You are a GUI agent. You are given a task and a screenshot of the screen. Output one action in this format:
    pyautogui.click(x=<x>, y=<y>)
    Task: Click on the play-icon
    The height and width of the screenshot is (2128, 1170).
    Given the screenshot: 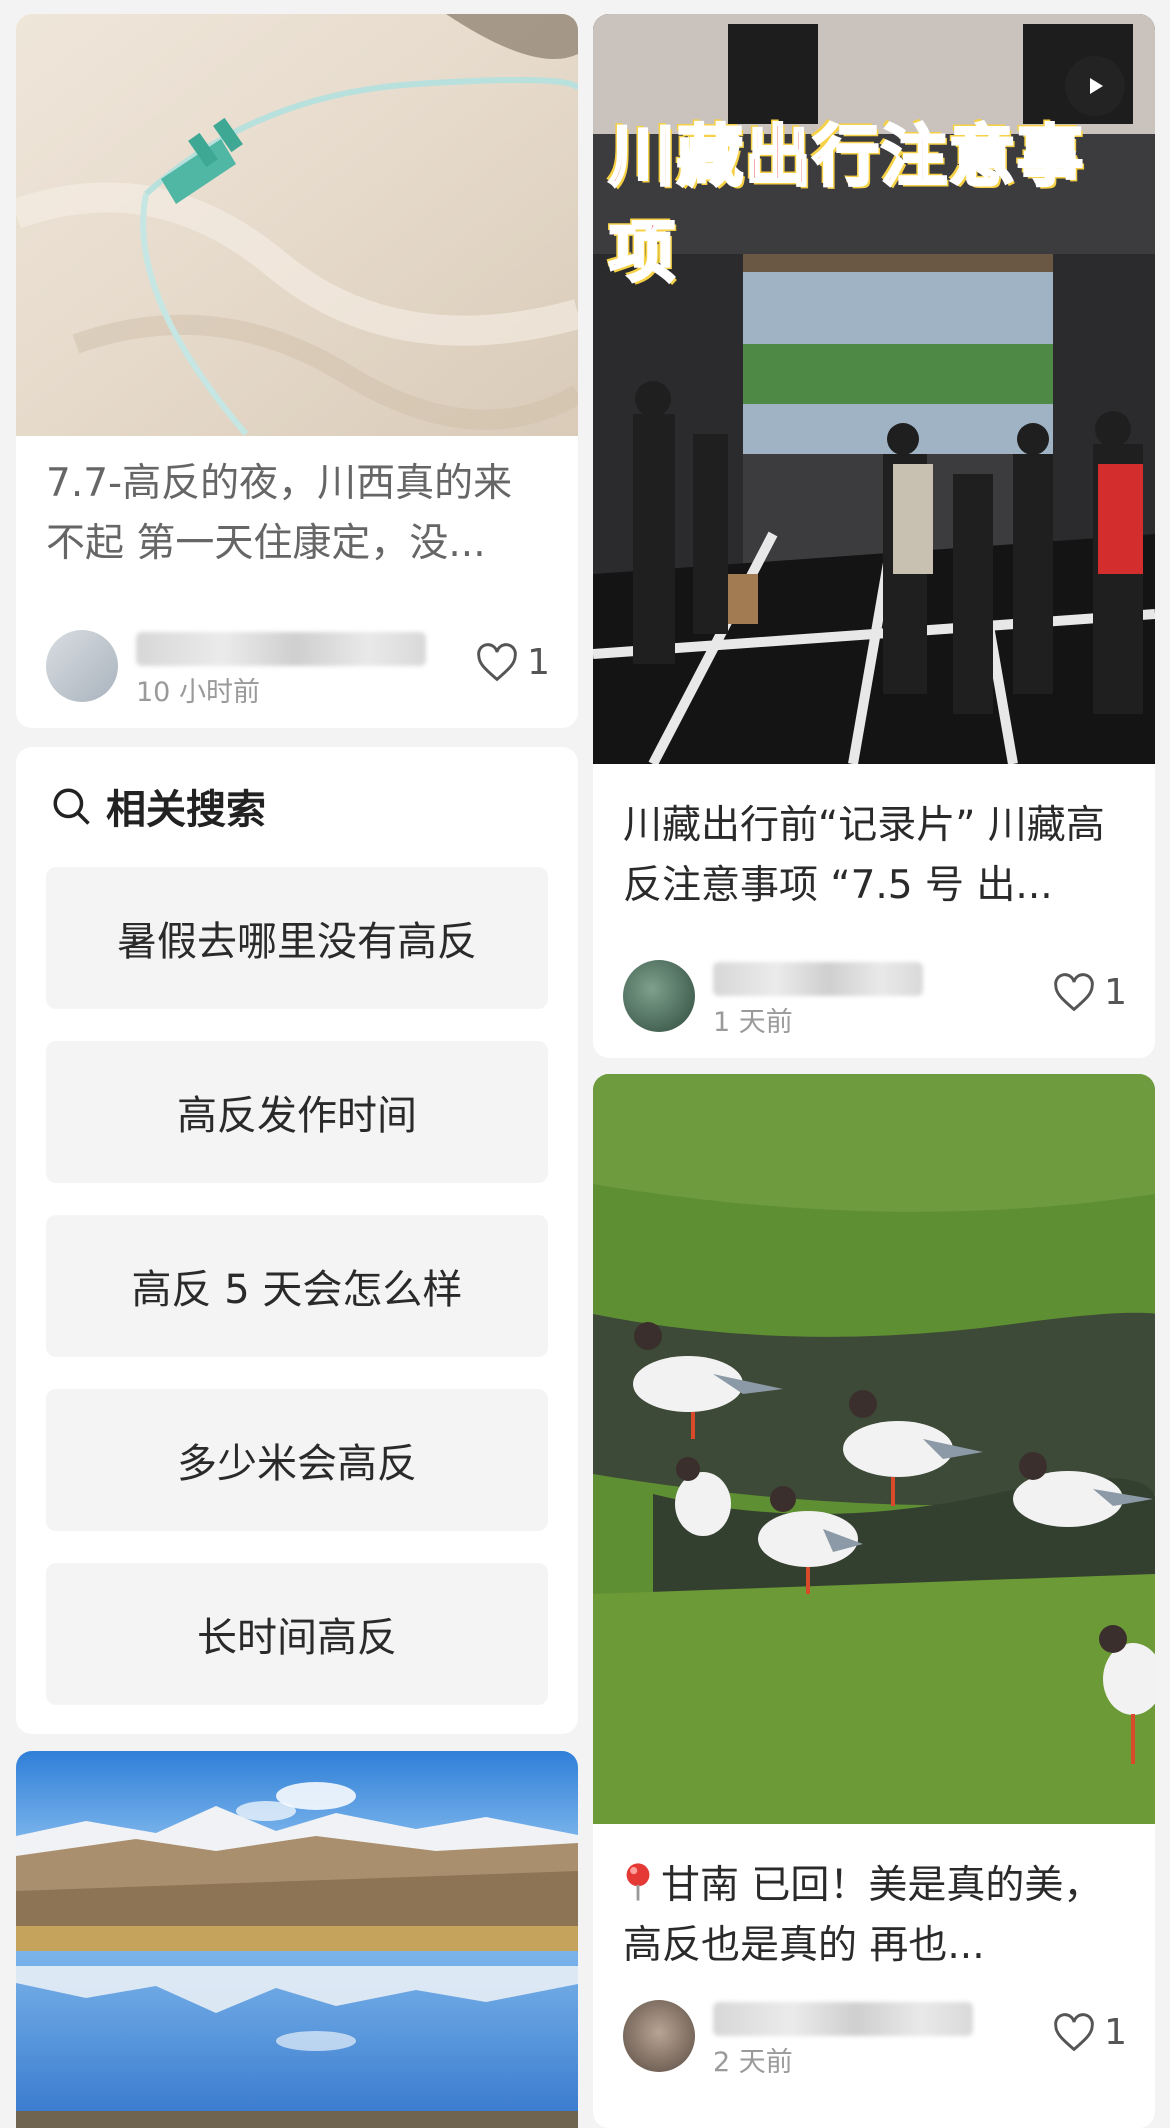 What is the action you would take?
    pyautogui.click(x=1095, y=86)
    